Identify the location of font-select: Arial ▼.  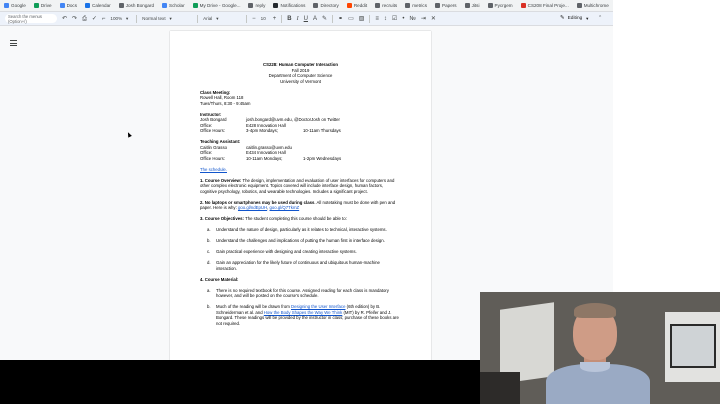
(221, 18).